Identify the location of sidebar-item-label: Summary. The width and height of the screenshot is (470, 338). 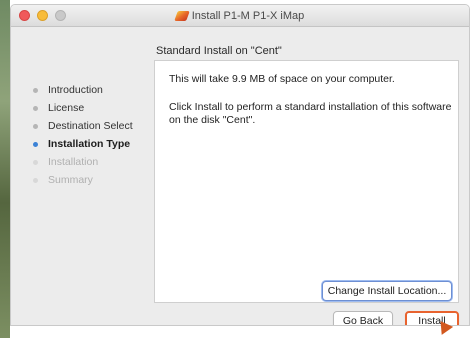
(70, 180).